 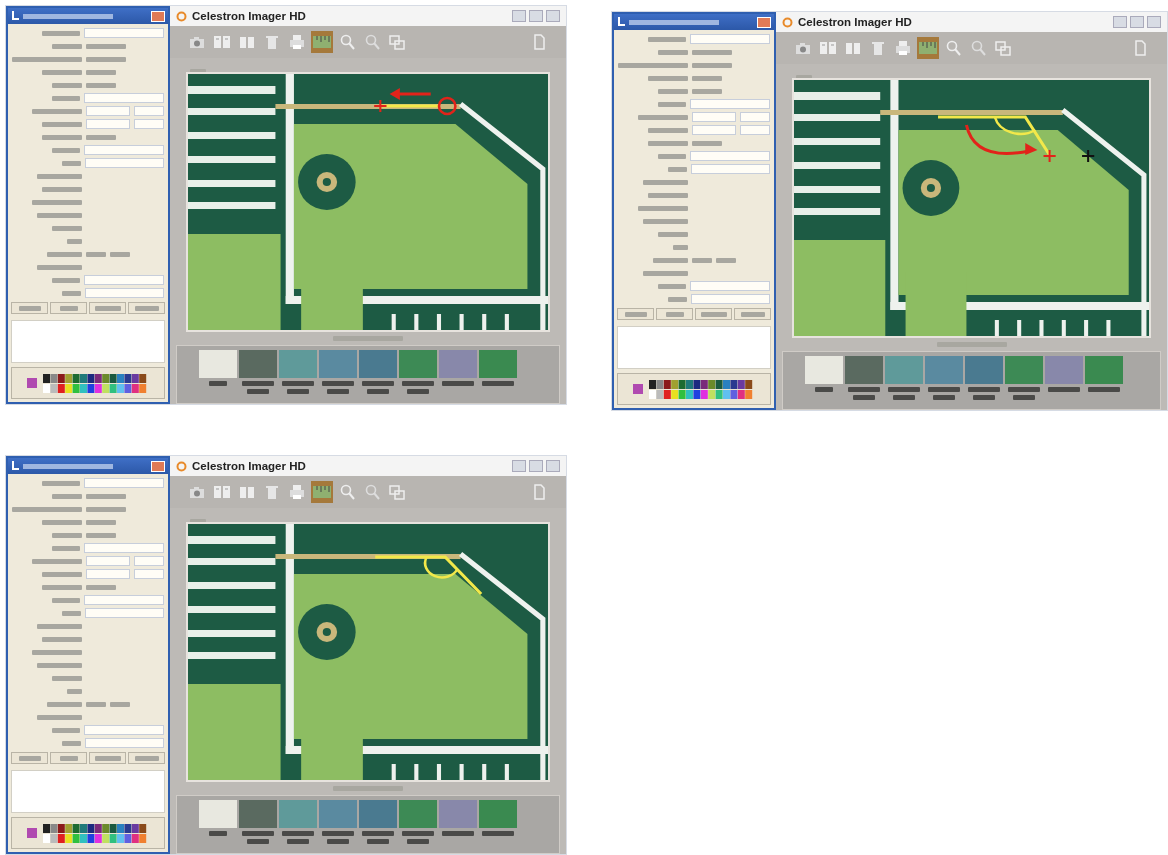 I want to click on highlight-circle, so click(x=447, y=105).